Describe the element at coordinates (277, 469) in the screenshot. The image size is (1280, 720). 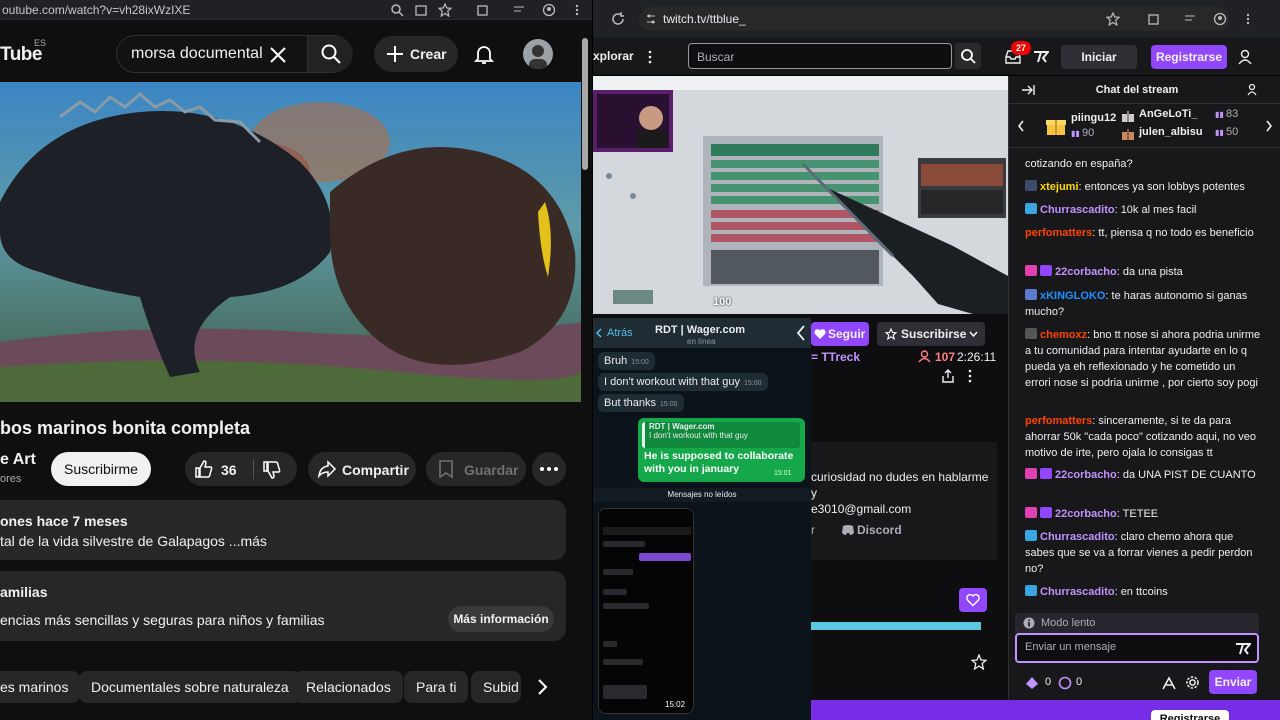
I see `dislike-button` at that location.